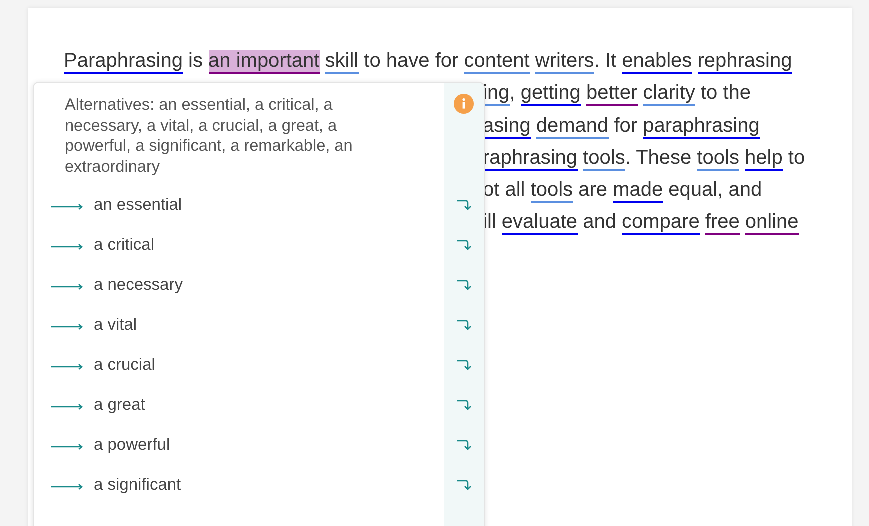  Describe the element at coordinates (572, 126) in the screenshot. I see `underlined-word: demand` at that location.